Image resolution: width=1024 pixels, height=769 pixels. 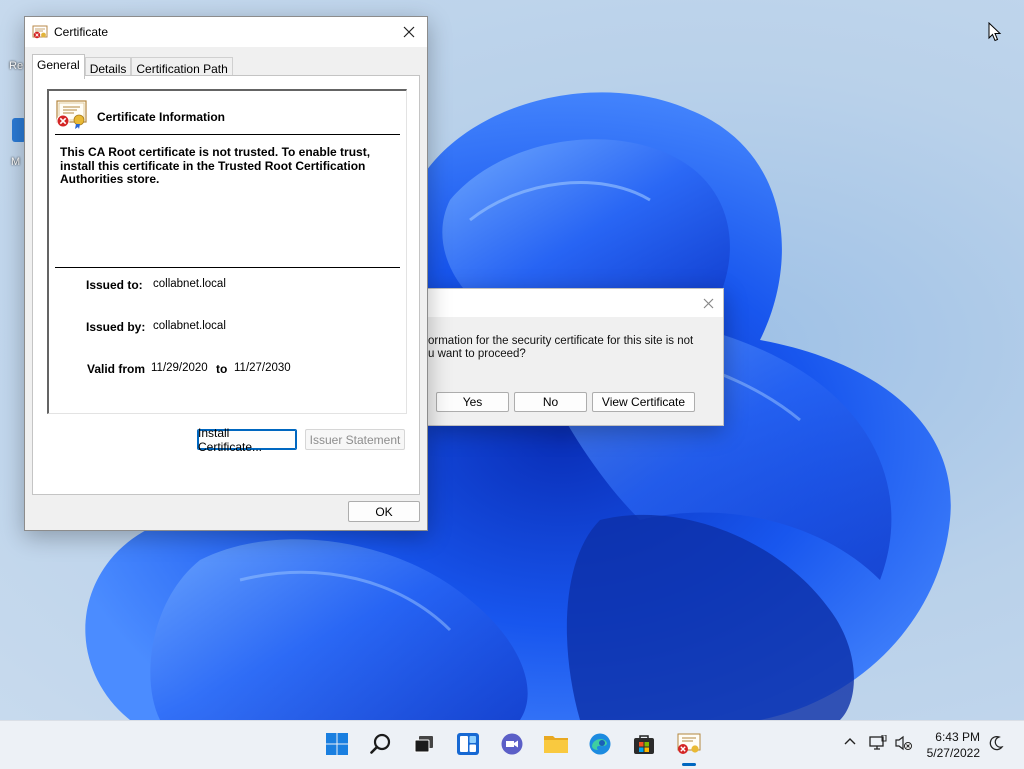 I want to click on task-view-icon, so click(x=424, y=744).